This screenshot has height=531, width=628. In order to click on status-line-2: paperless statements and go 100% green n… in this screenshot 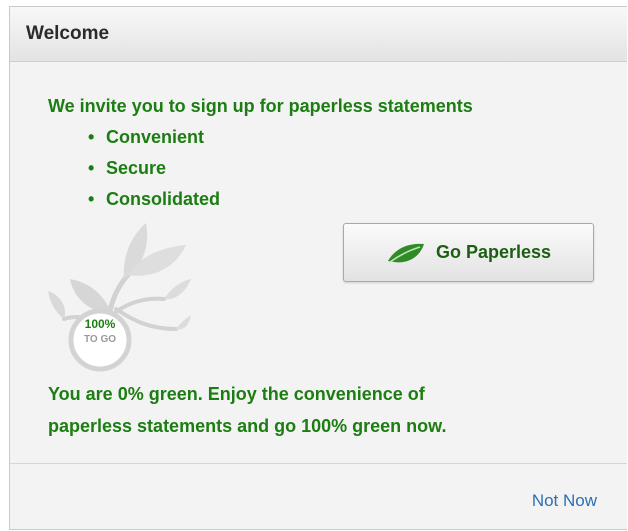, I will do `click(247, 426)`.